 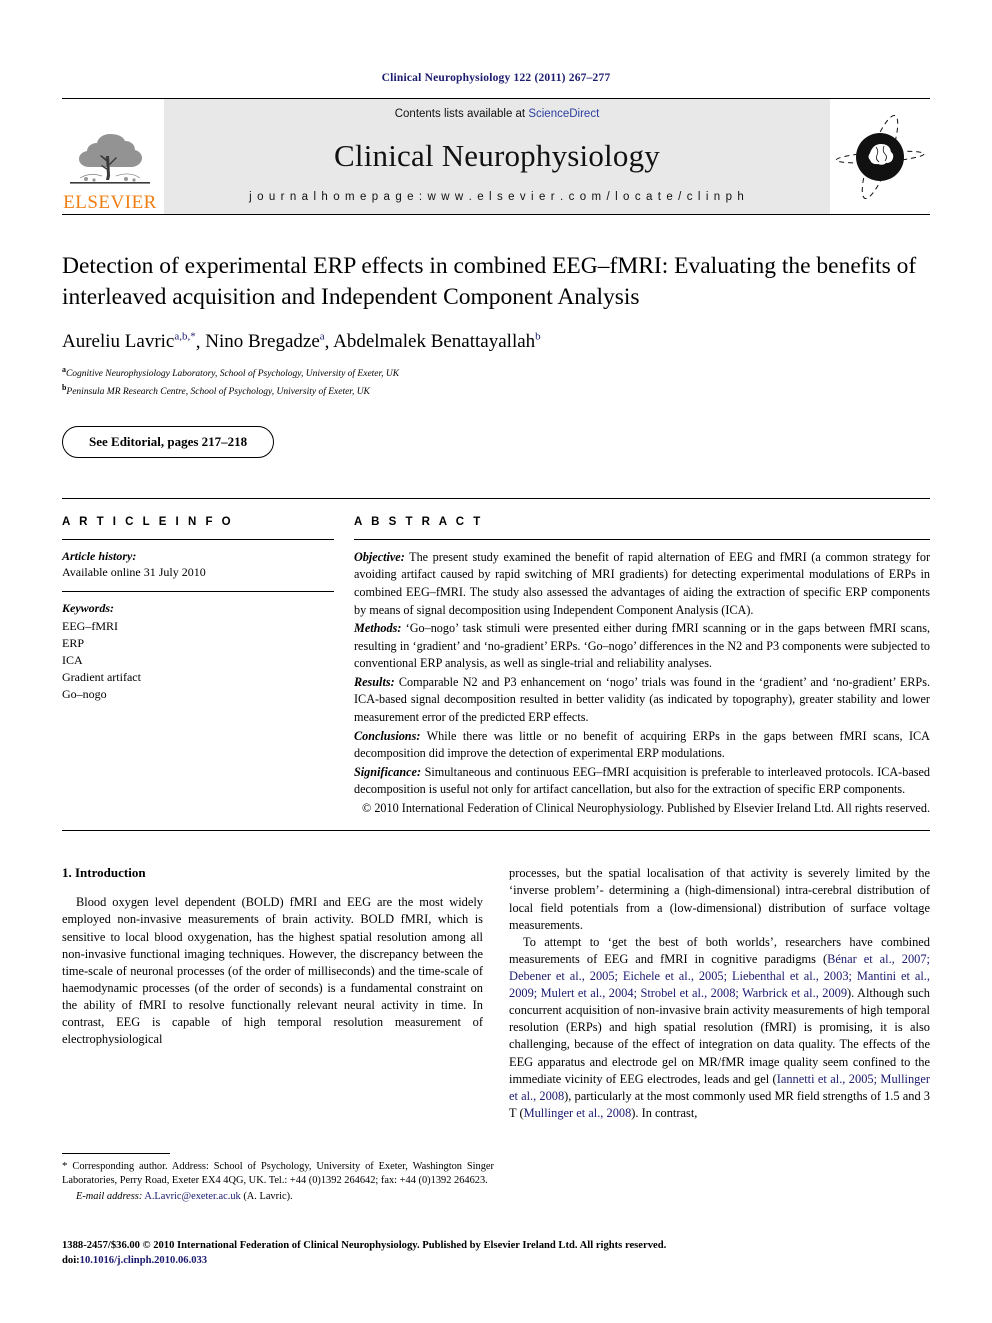 What do you see at coordinates (192, 1196) in the screenshot?
I see `email-link: A.Lavric@exeter.ac.uk` at bounding box center [192, 1196].